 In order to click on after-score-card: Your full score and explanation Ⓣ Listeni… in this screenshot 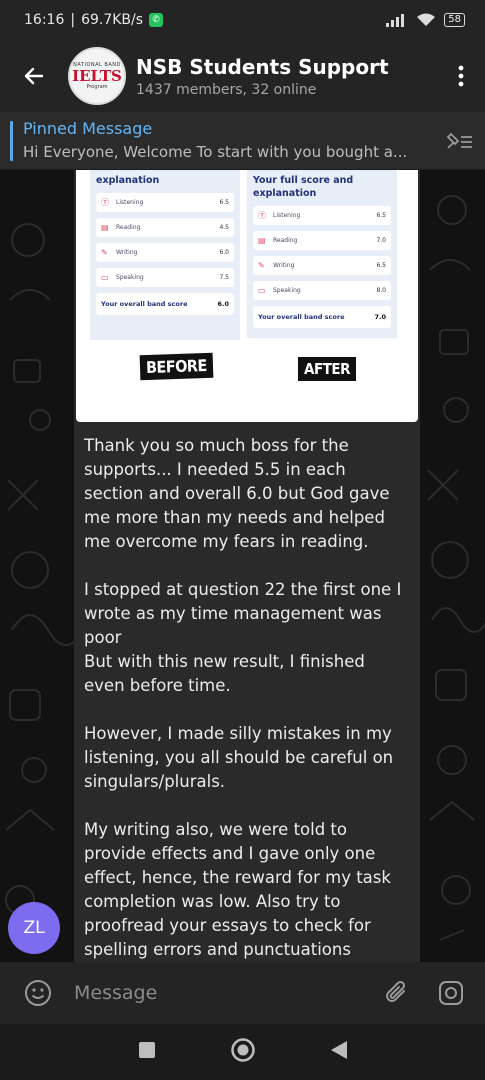, I will do `click(322, 254)`.